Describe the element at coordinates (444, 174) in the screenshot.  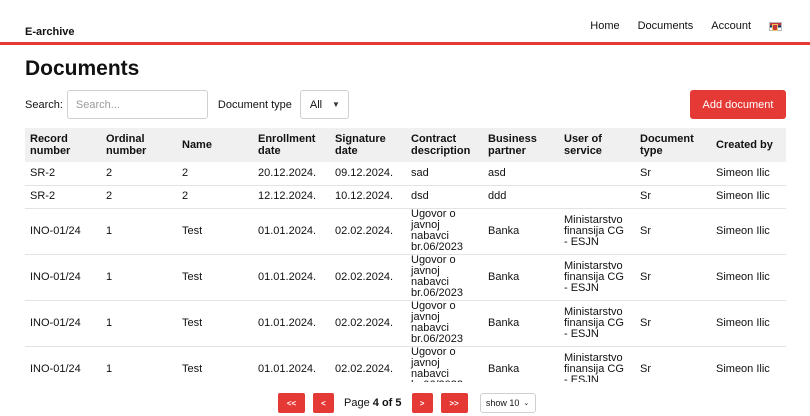
I see `table-cell: sad` at that location.